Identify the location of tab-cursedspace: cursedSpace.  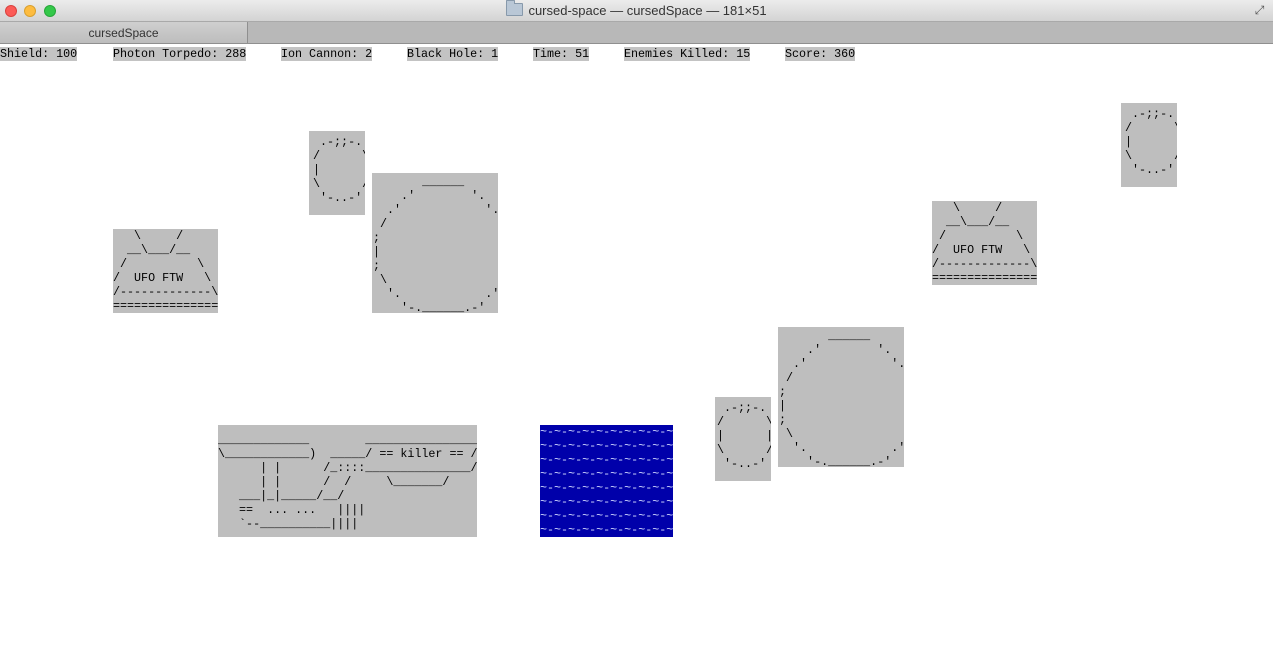
(124, 32).